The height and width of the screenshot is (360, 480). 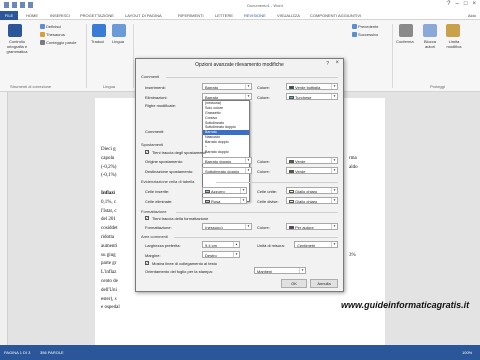 What do you see at coordinates (255, 15) in the screenshot?
I see `tab-review: REVISIONE` at bounding box center [255, 15].